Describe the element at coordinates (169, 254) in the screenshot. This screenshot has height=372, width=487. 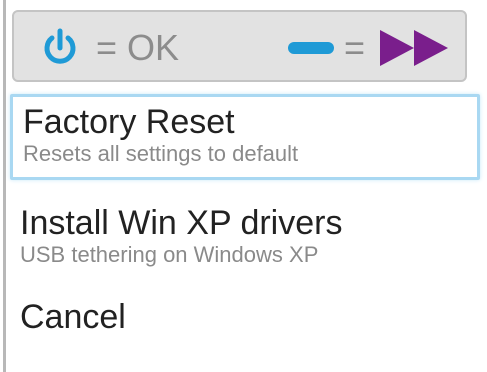
I see `menu-item-subtitle: USB tethering on Windows XP` at that location.